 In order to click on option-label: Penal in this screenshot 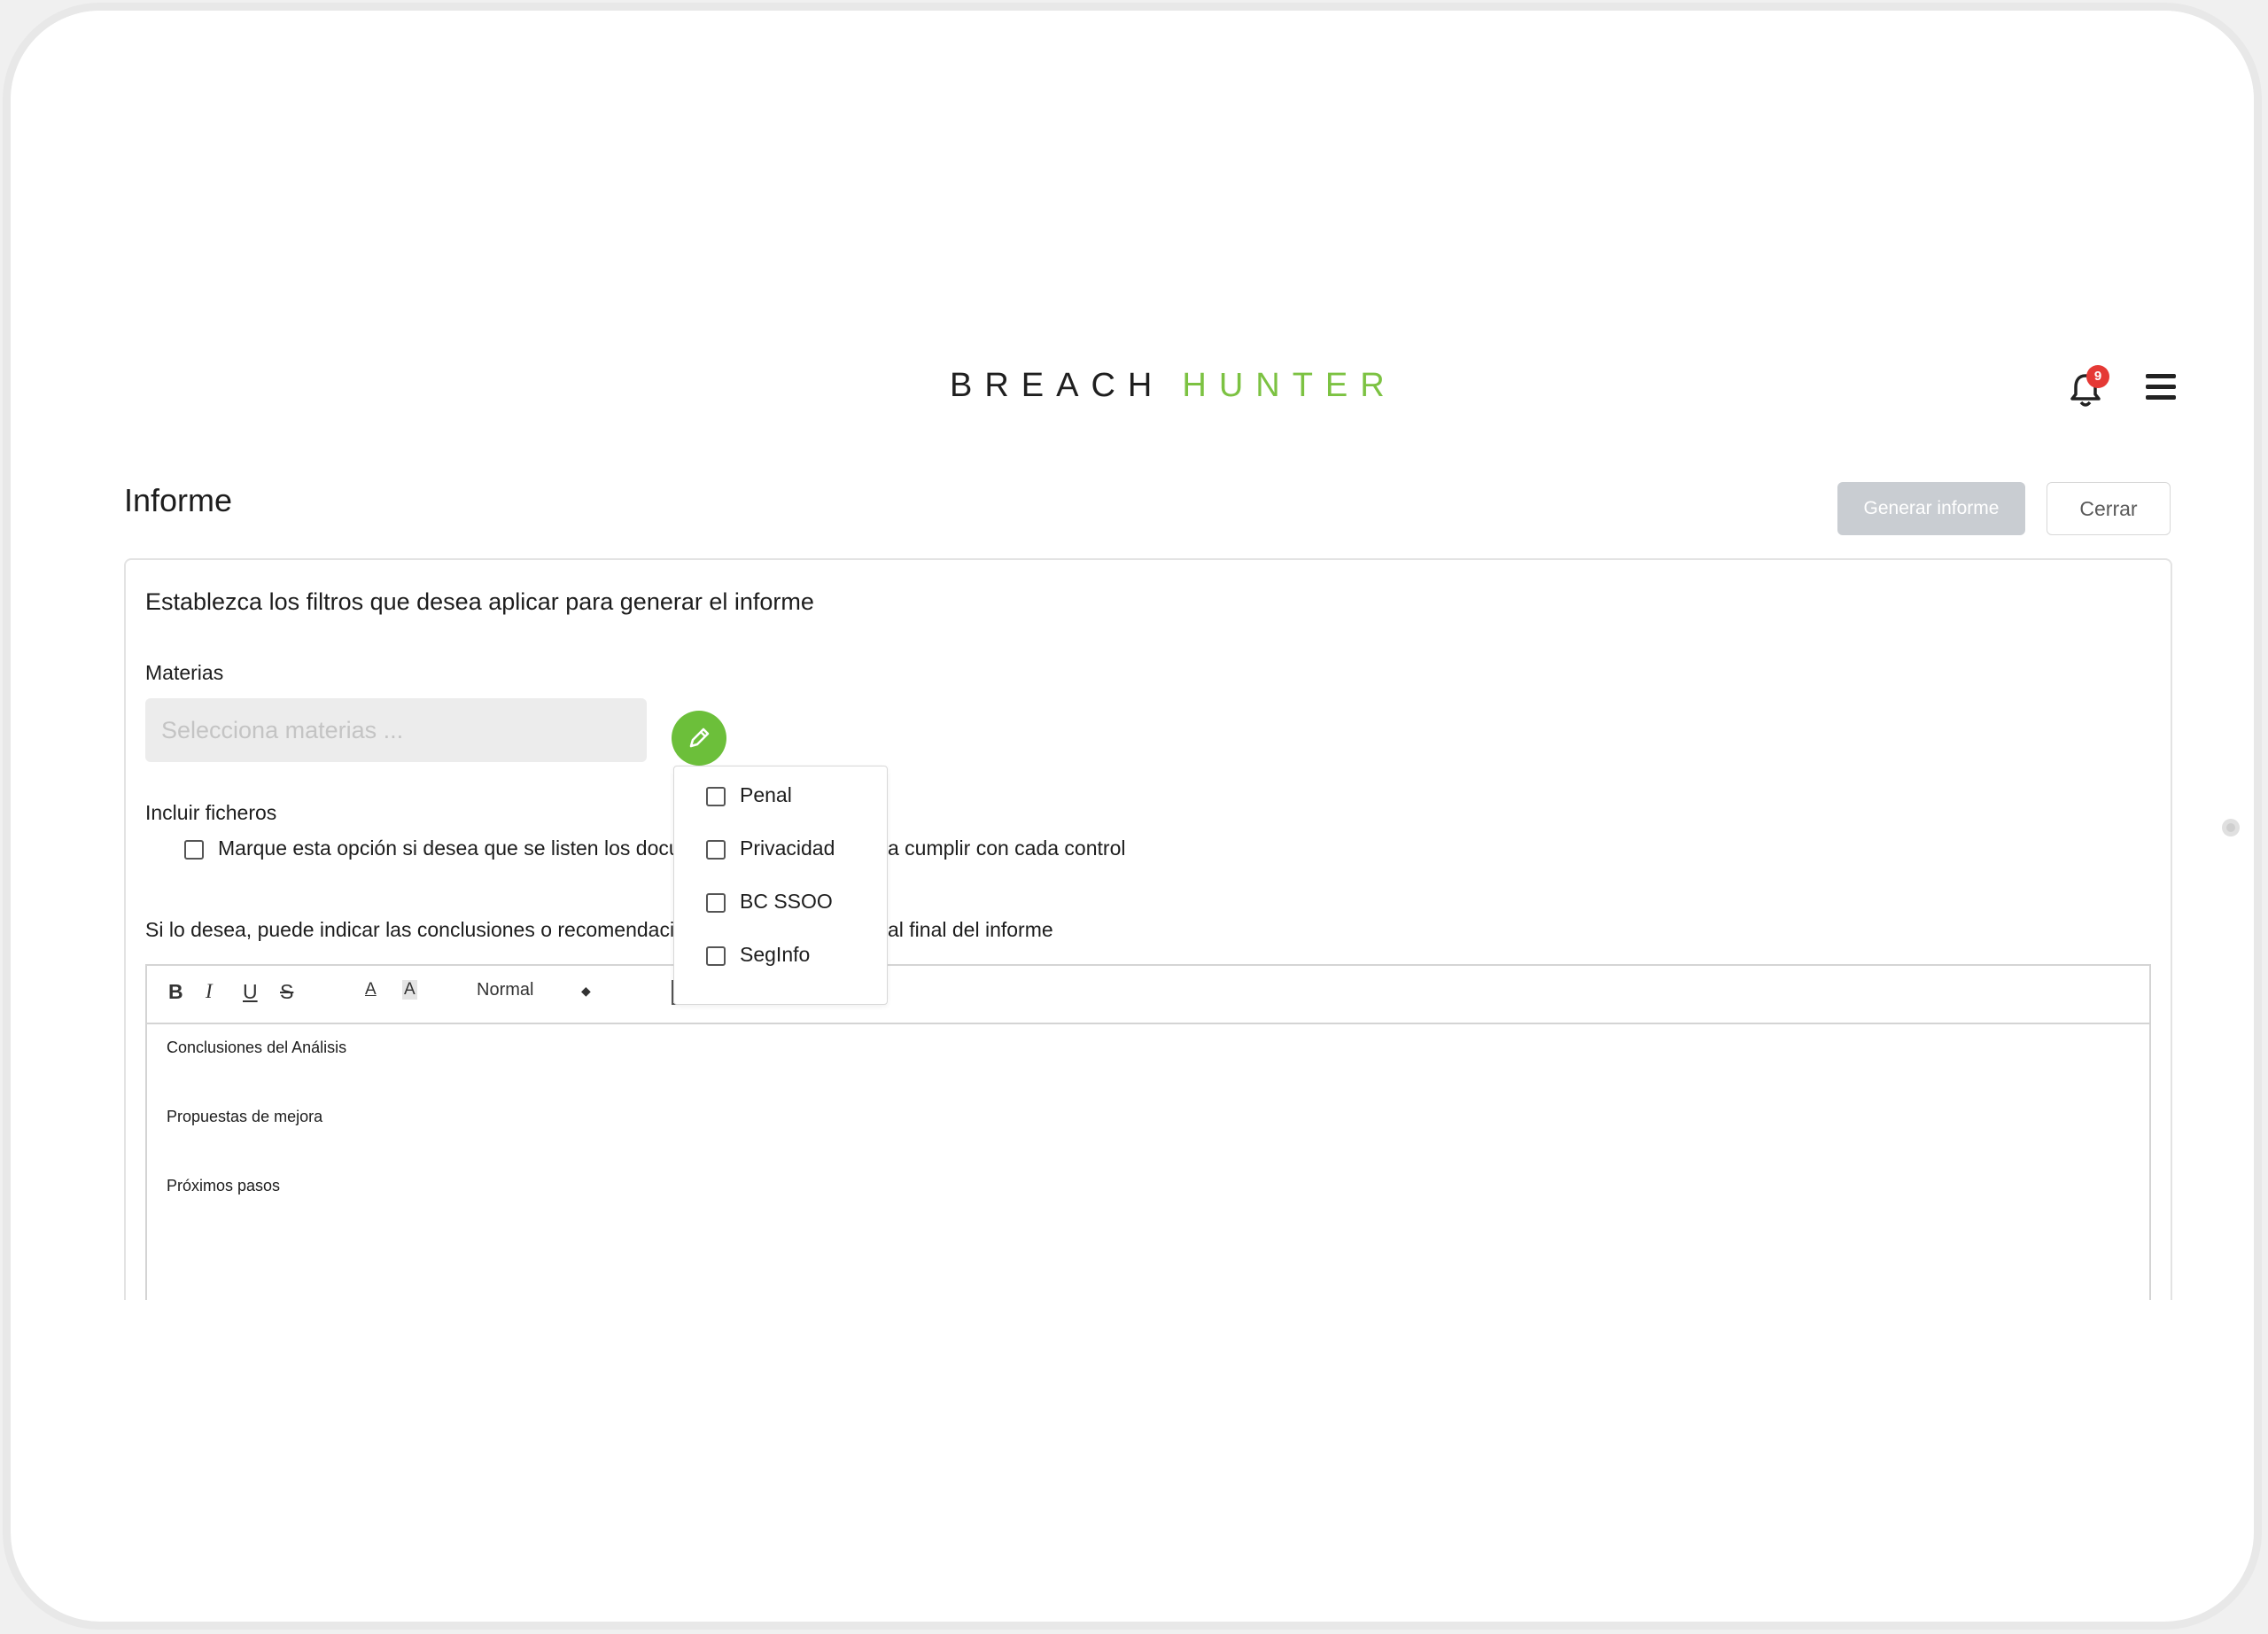, I will do `click(766, 794)`.